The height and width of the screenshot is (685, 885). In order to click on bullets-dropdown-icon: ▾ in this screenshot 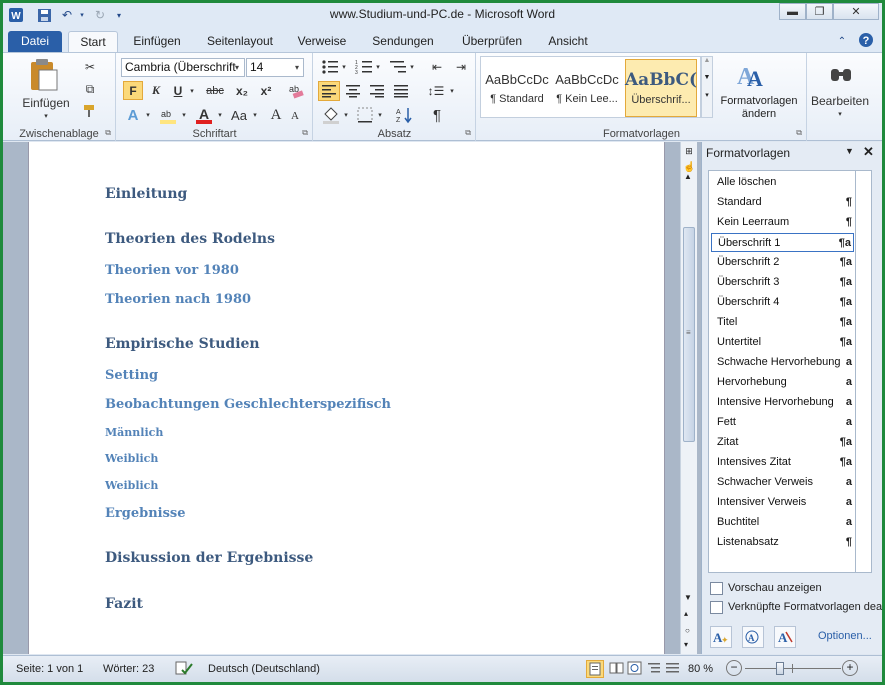, I will do `click(344, 67)`.